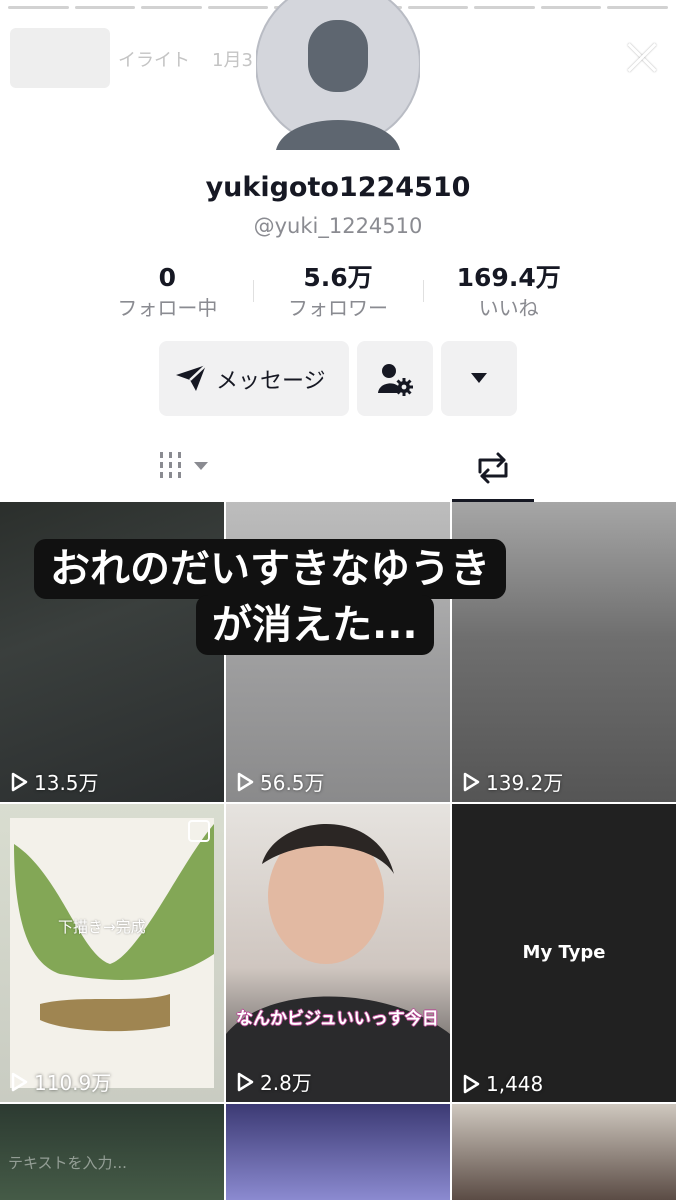 This screenshot has height=1200, width=676. I want to click on close-icon, so click(642, 58).